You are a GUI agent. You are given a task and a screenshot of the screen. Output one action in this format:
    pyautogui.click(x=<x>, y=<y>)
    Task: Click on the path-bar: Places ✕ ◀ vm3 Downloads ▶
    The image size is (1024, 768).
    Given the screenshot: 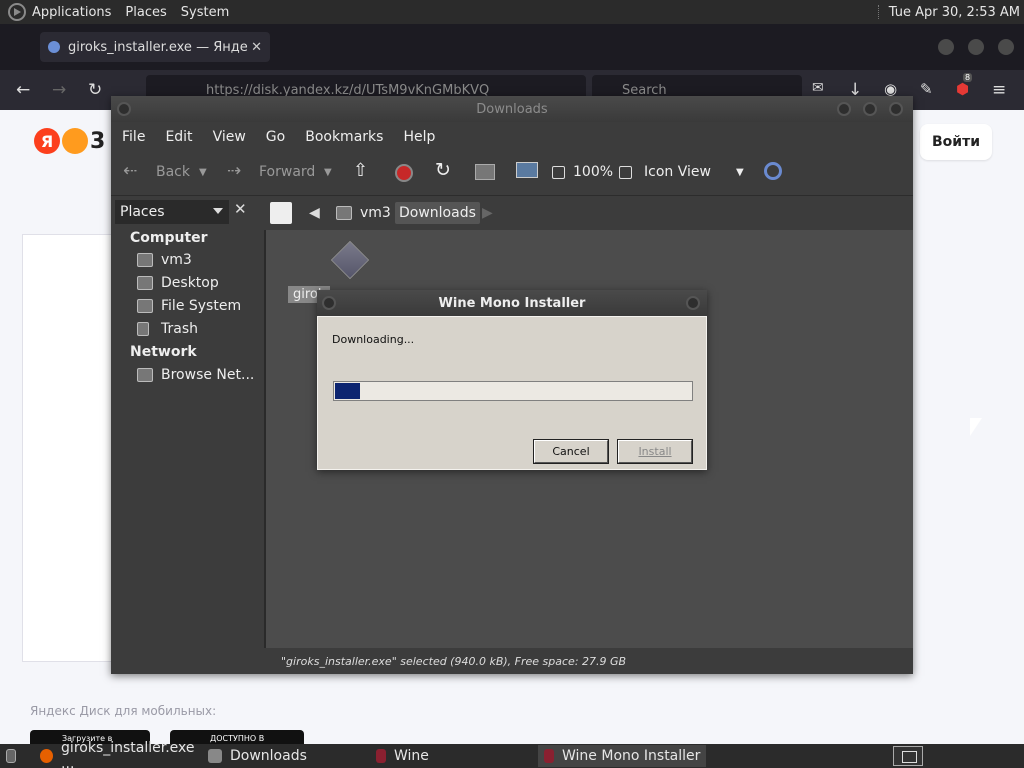 What is the action you would take?
    pyautogui.click(x=512, y=213)
    